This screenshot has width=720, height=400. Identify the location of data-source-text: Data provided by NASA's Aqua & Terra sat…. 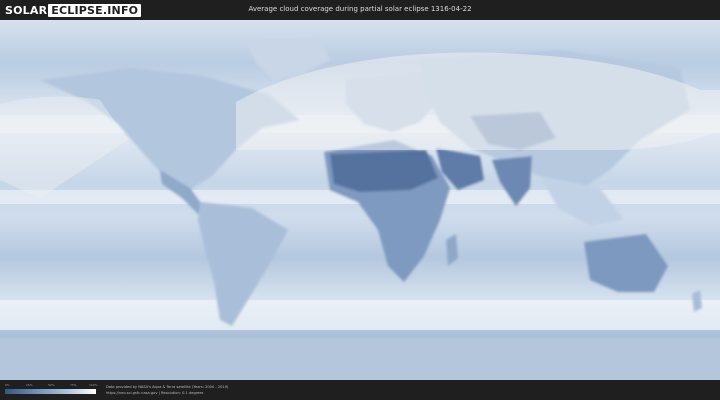
(167, 387).